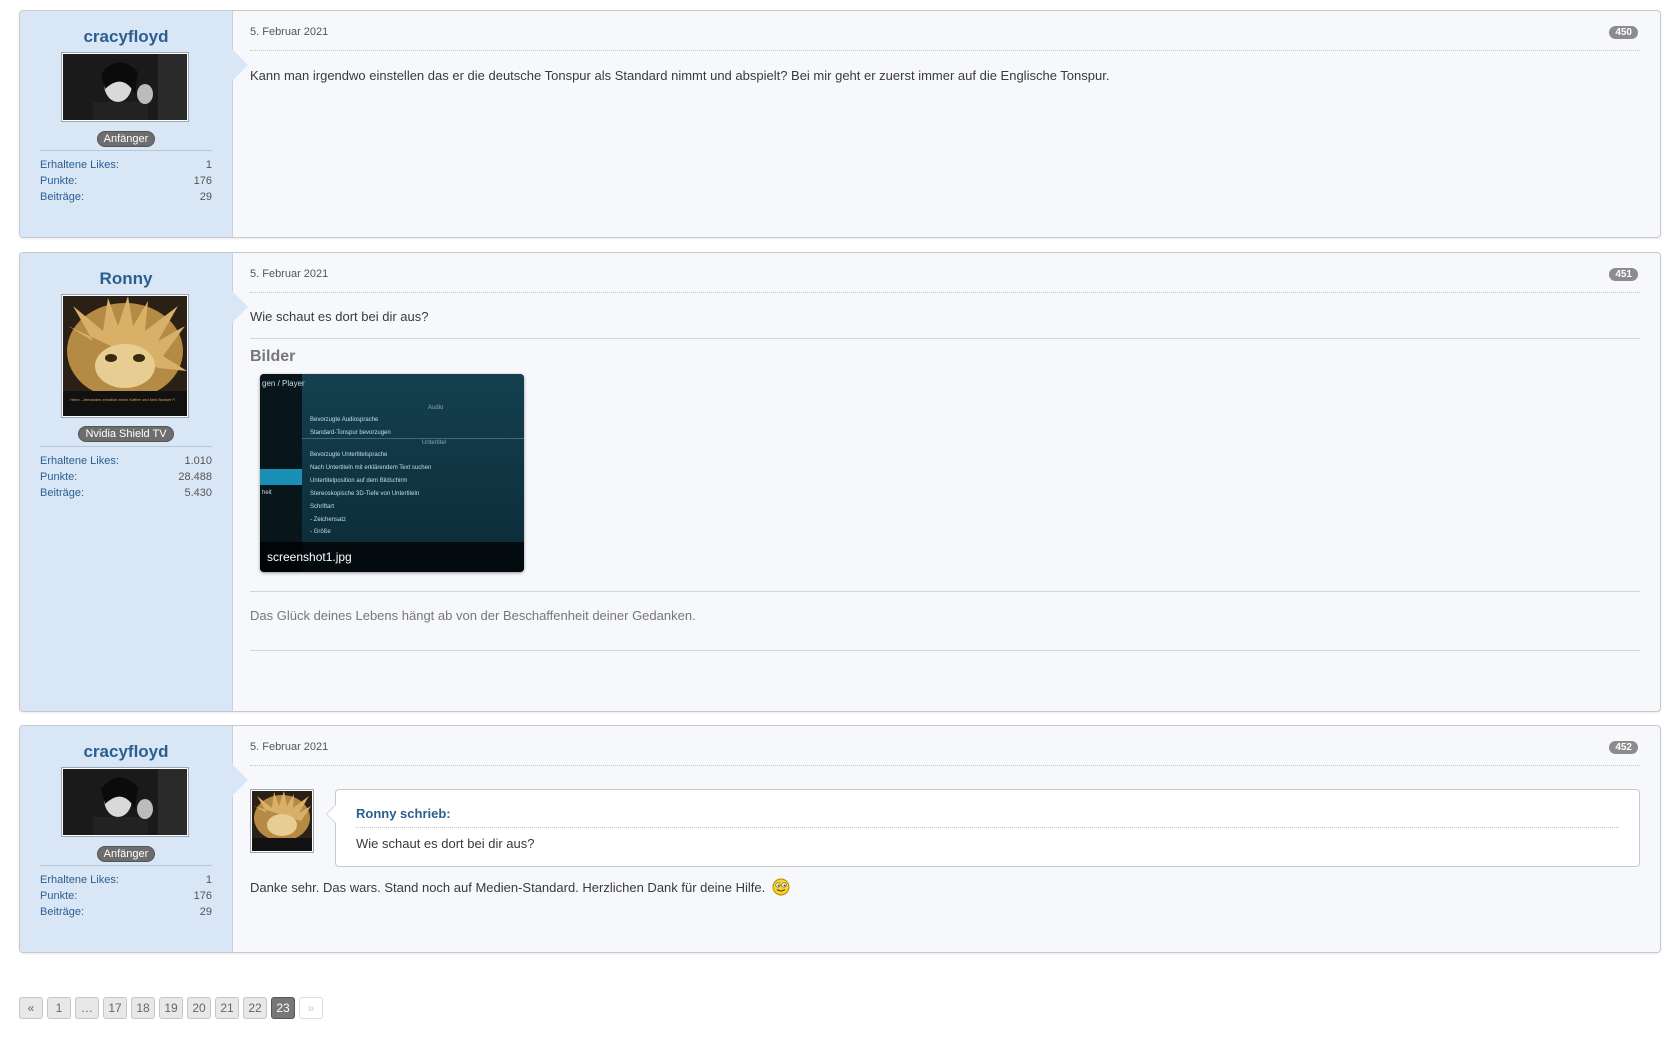 Image resolution: width=1669 pixels, height=1059 pixels. Describe the element at coordinates (365, 494) in the screenshot. I see `attachment-text: Stereoskopische 3D-Tiefe von Untertiteln` at that location.